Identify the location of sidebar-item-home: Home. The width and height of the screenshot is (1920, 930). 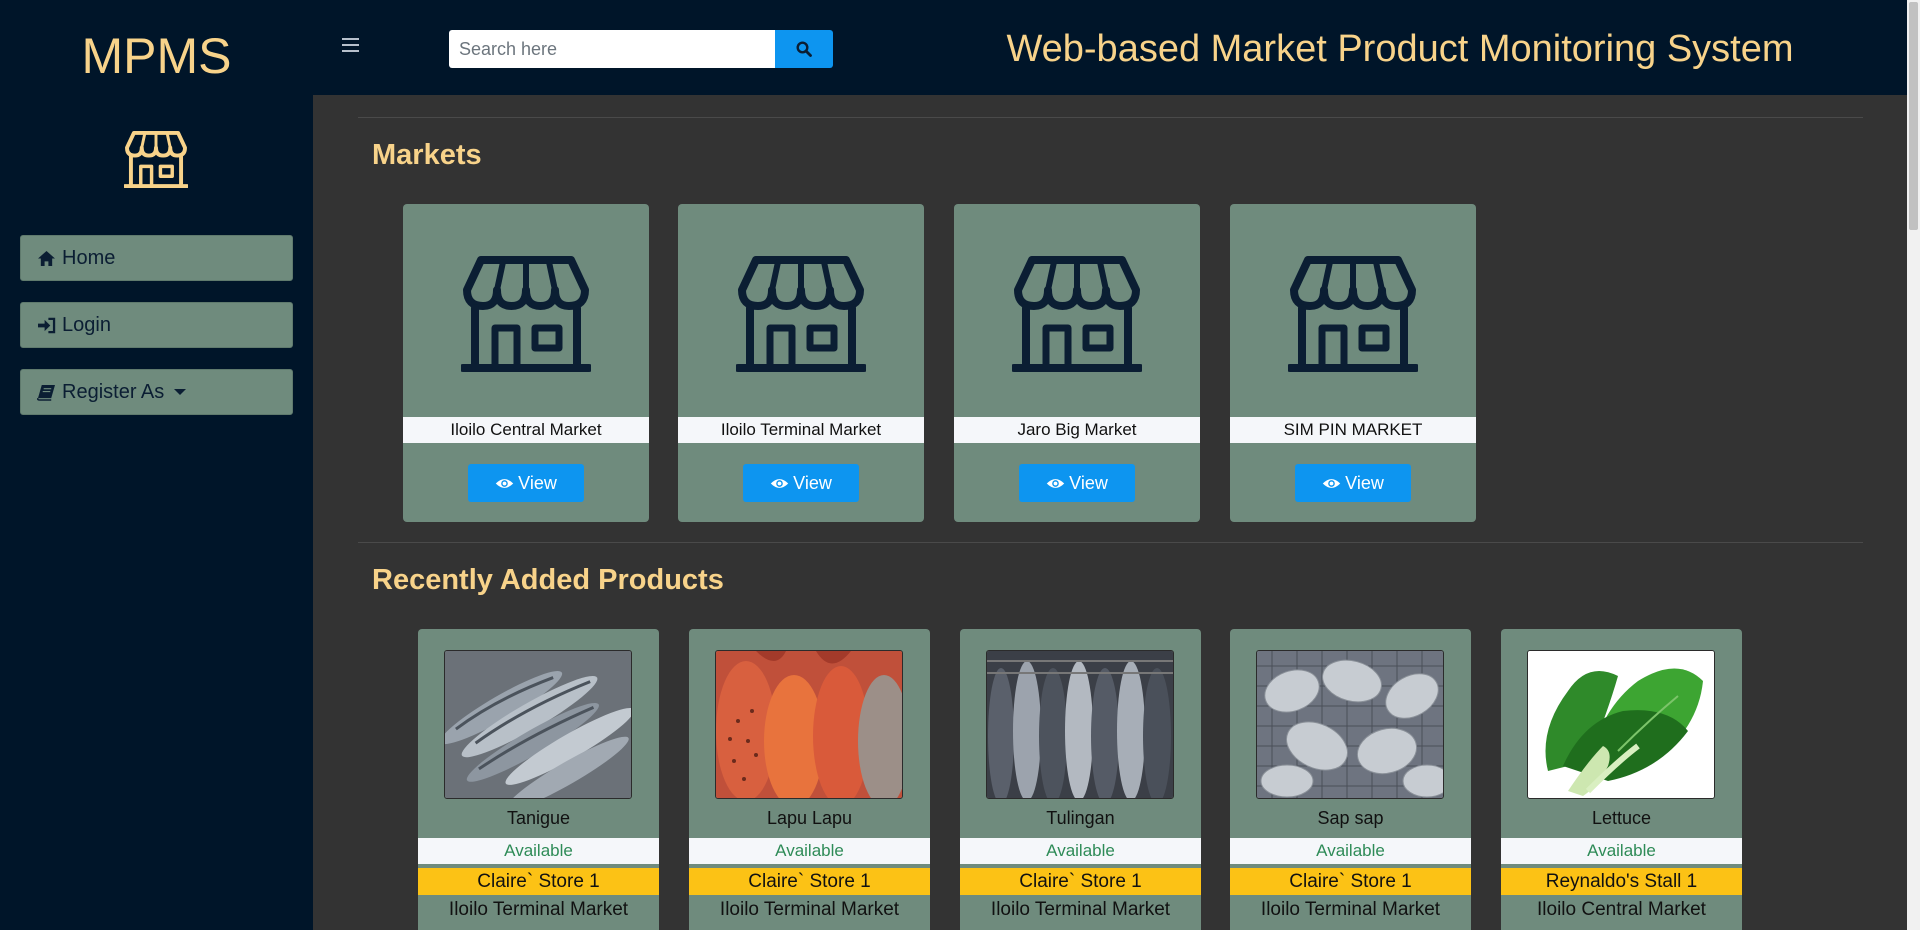
(156, 258).